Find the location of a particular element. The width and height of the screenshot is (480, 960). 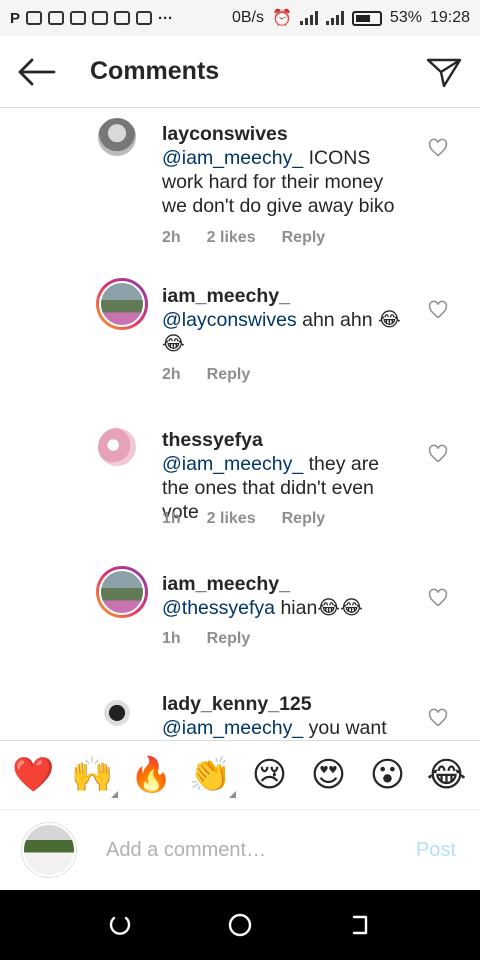

recents-icon is located at coordinates (120, 925).